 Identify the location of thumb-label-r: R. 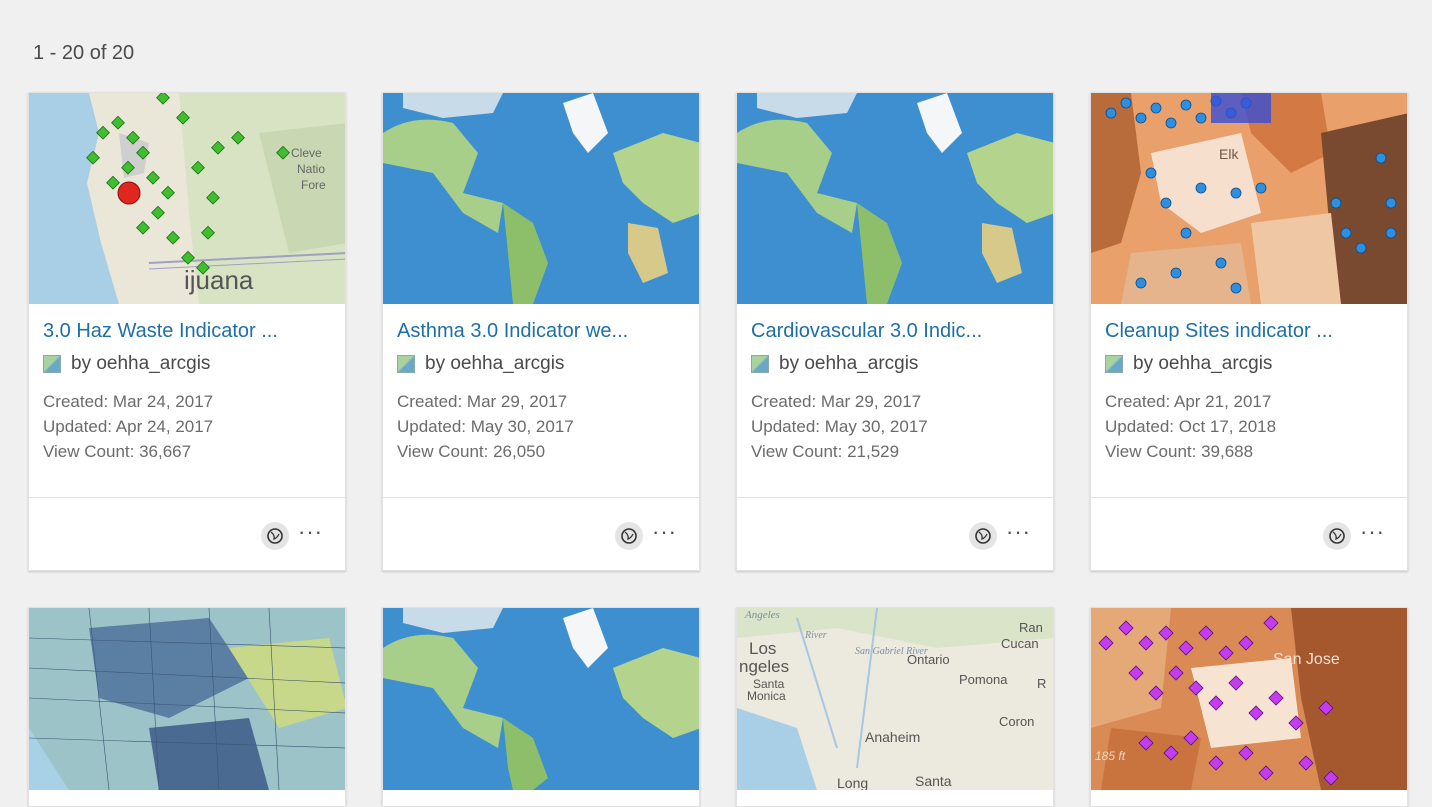
(1041, 683).